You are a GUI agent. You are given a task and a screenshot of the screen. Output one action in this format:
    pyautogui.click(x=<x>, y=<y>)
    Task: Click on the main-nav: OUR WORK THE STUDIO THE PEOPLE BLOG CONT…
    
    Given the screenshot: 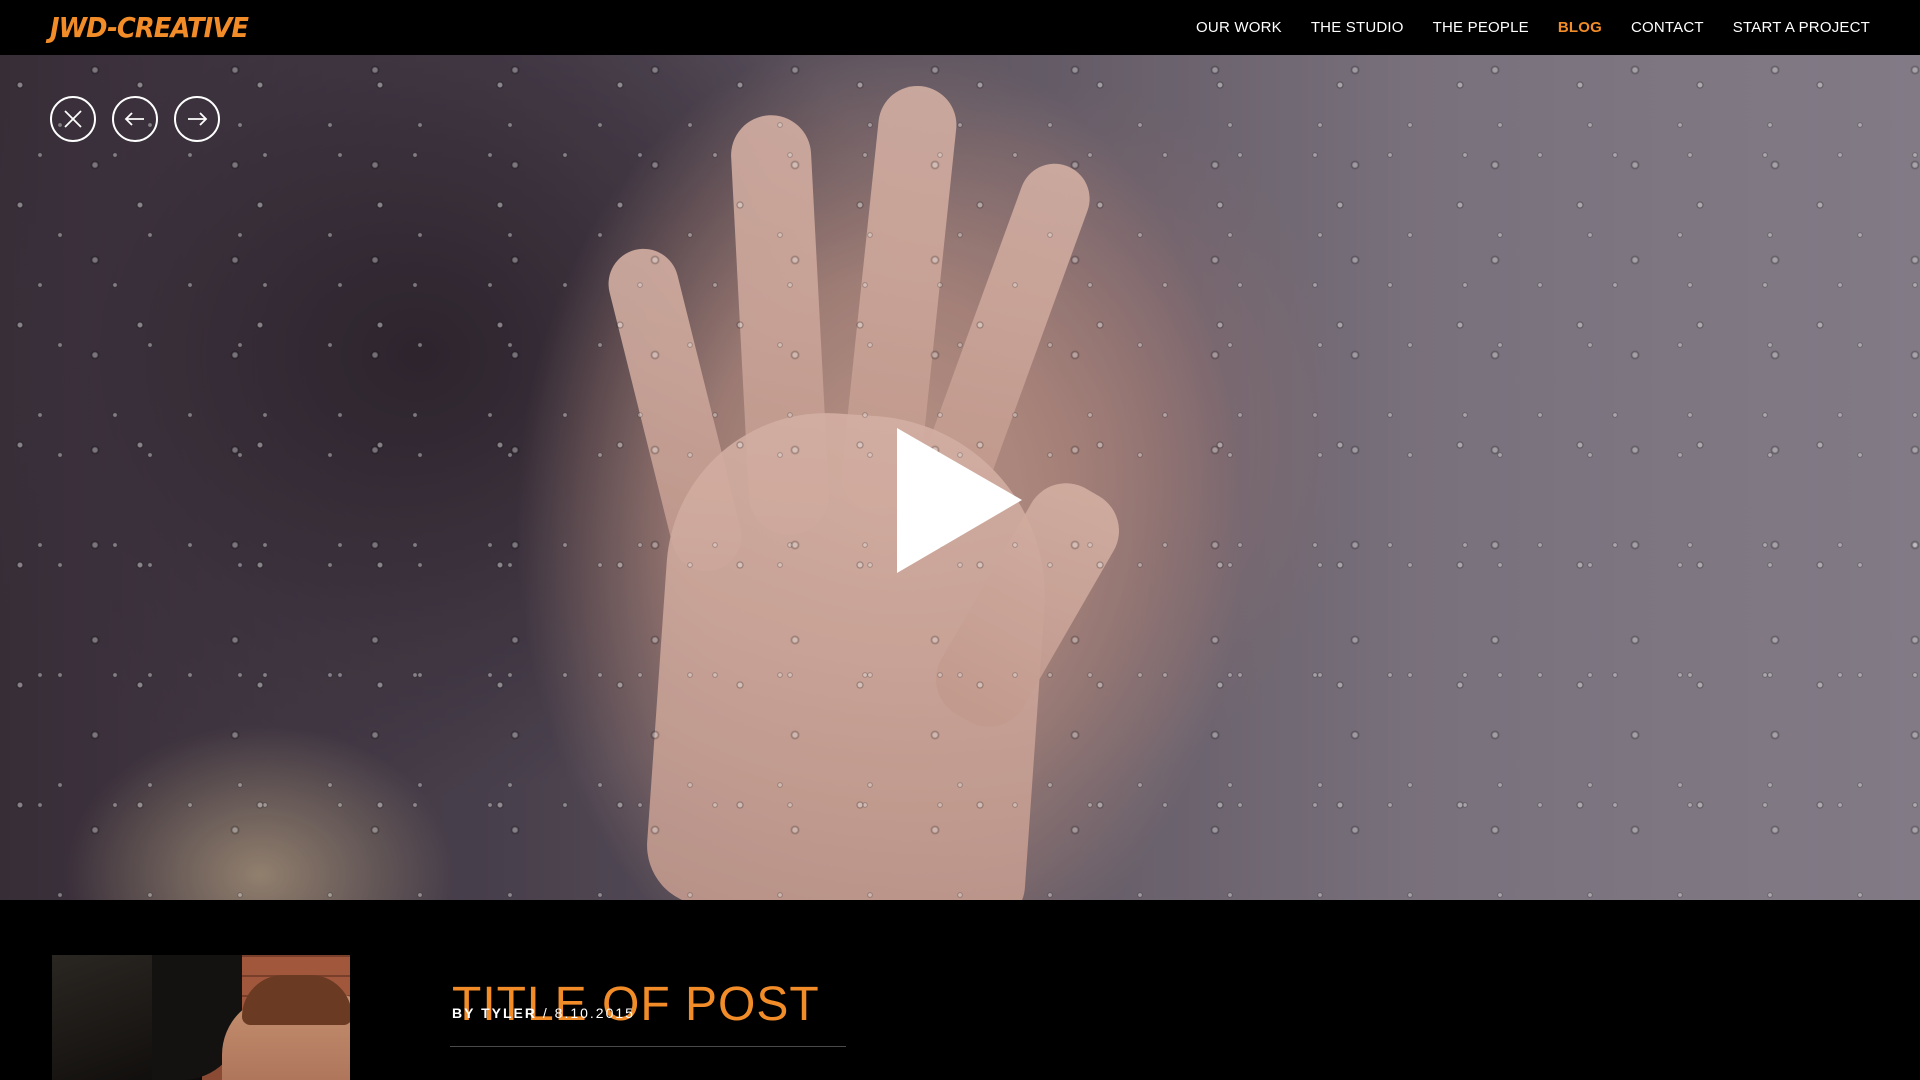 What is the action you would take?
    pyautogui.click(x=1518, y=27)
    